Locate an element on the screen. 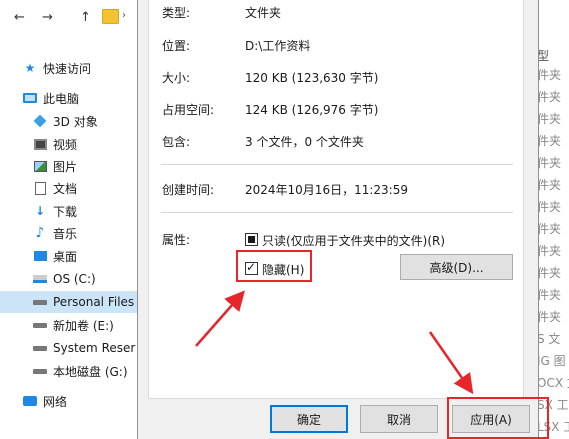  sidebar-item: 新加卷 (E:) is located at coordinates (74, 325).